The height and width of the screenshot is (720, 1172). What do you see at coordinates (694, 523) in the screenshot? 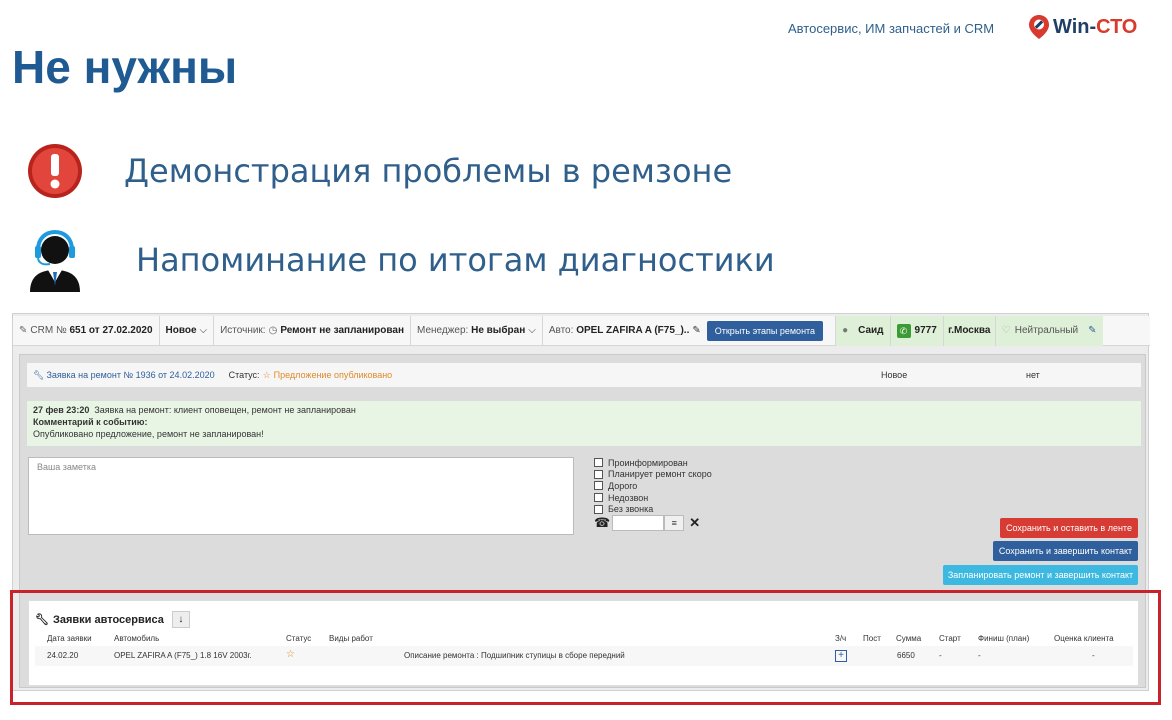
I see `close-icon: ✕` at bounding box center [694, 523].